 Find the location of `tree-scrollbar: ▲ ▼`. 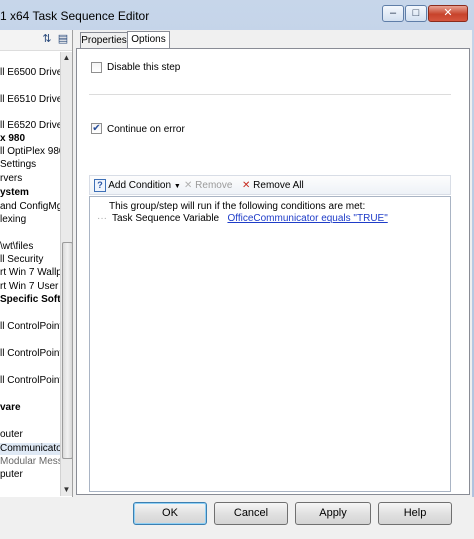

tree-scrollbar: ▲ ▼ is located at coordinates (66, 274).